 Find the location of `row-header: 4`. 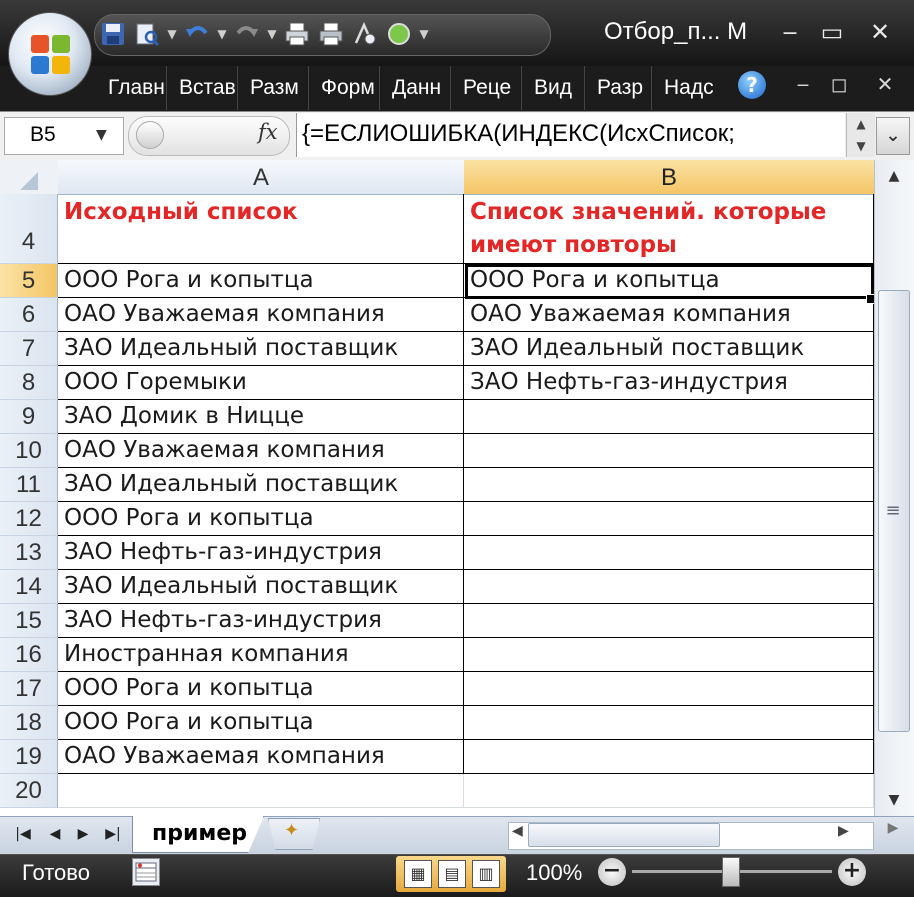

row-header: 4 is located at coordinates (29, 229).